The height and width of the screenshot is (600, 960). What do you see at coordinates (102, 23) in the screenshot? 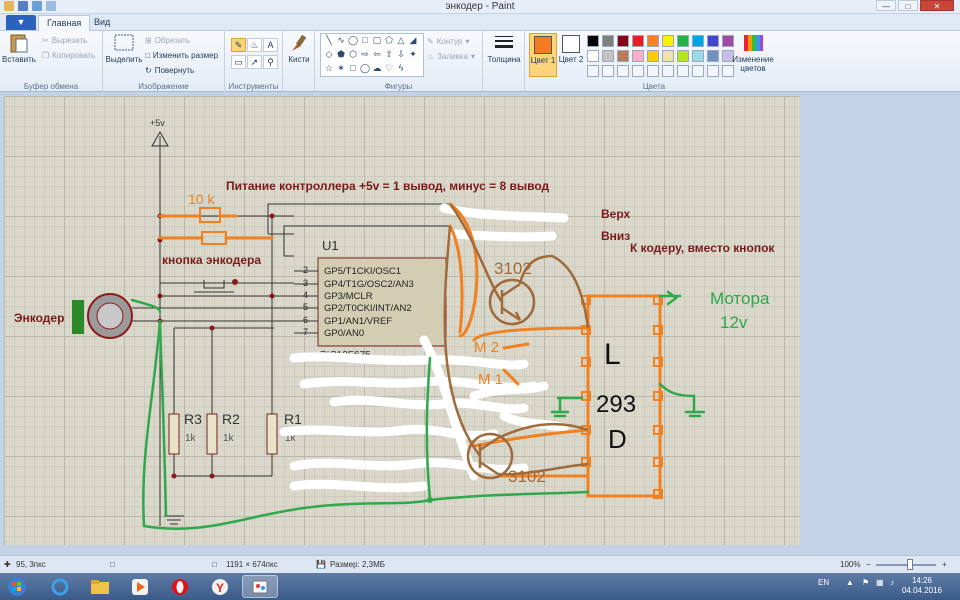
I see `tab-view: Вид` at bounding box center [102, 23].